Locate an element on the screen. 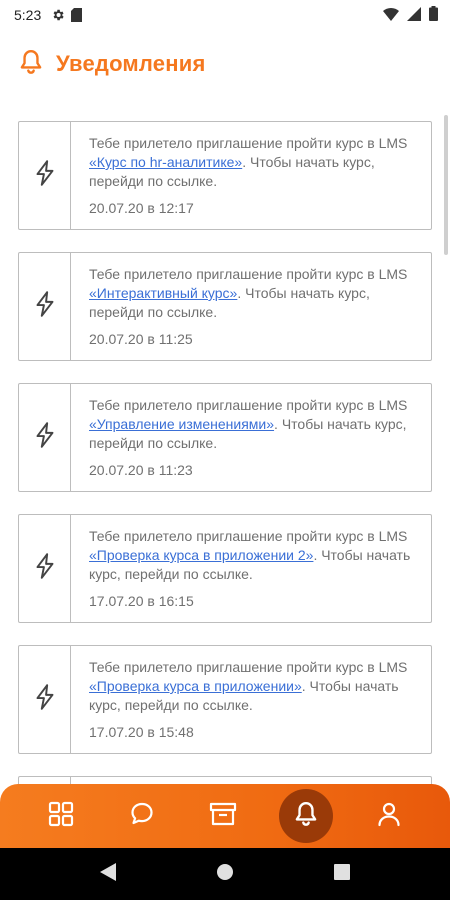 This screenshot has width=450, height=900. scrollbar is located at coordinates (446, 185).